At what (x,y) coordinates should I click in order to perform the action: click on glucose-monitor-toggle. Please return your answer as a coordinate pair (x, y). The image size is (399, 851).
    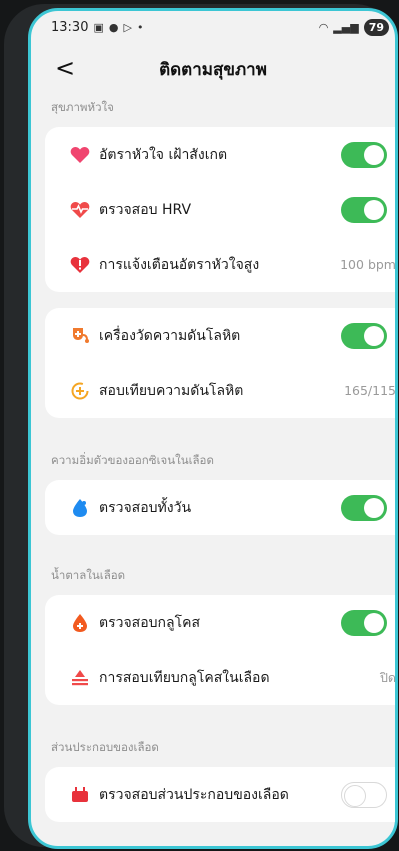
    Looking at the image, I should click on (364, 622).